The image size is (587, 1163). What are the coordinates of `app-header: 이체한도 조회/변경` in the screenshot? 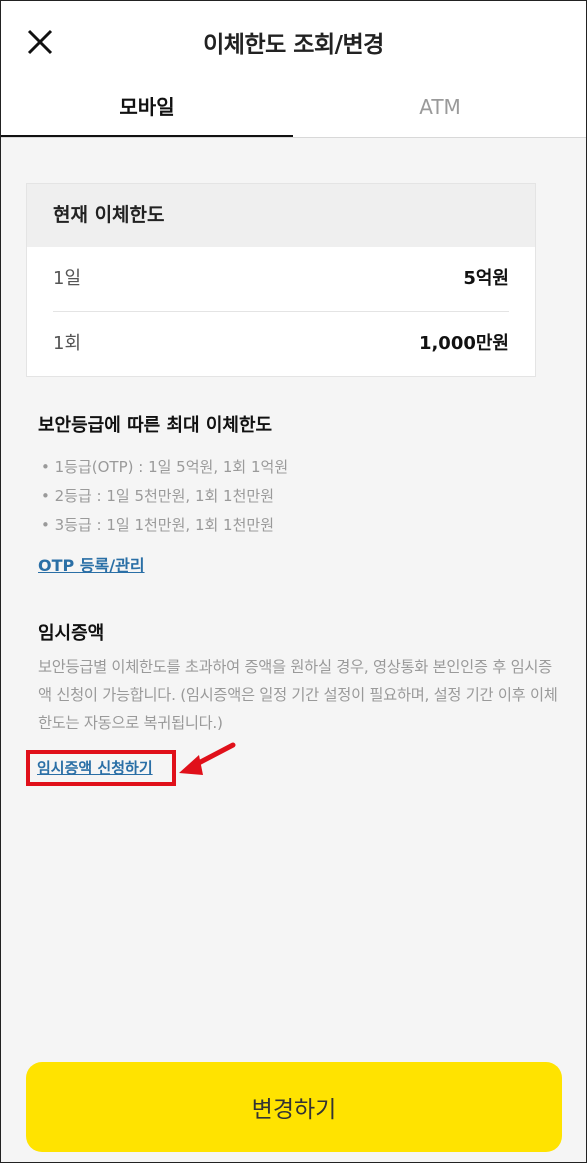 It's located at (293, 41).